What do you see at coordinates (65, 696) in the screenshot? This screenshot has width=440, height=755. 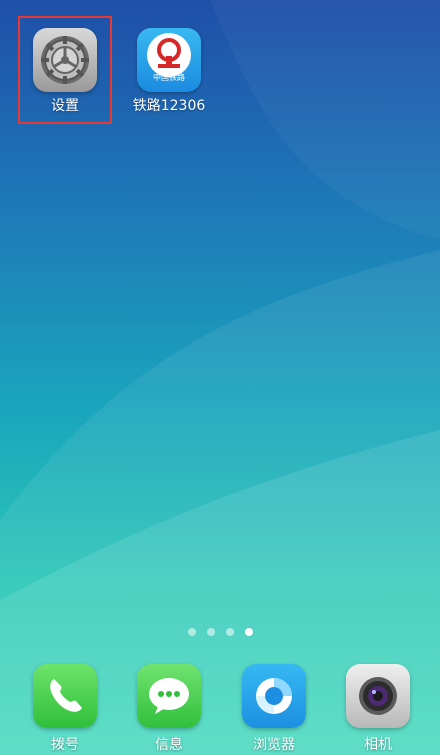 I see `phone-icon` at bounding box center [65, 696].